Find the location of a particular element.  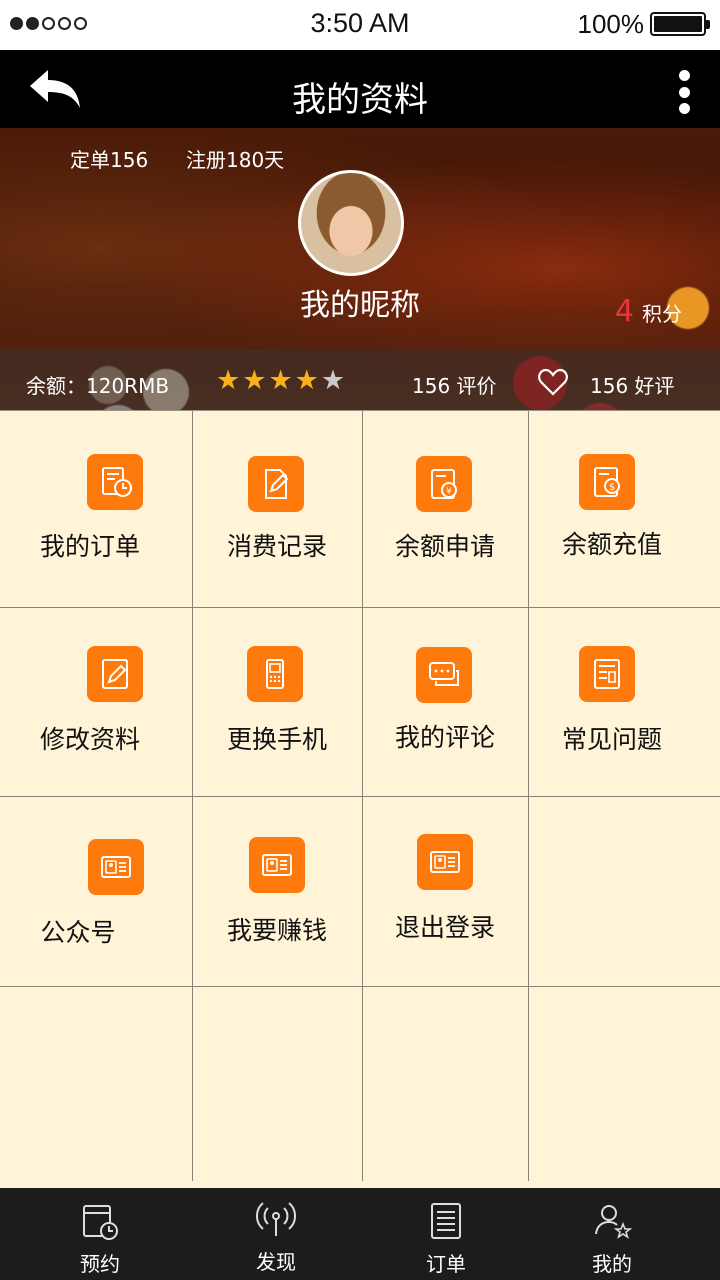

edit-note-icon is located at coordinates (276, 484).